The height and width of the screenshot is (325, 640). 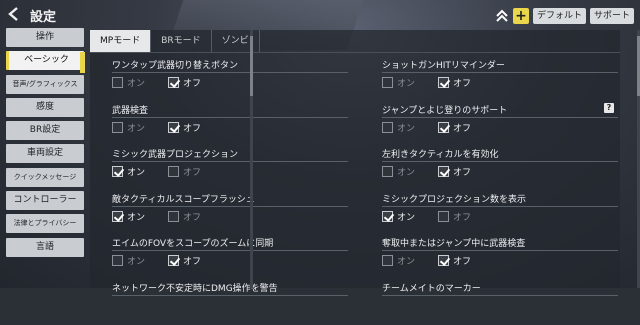 I want to click on top-right-controls: + デフォルト サポート, so click(x=564, y=16).